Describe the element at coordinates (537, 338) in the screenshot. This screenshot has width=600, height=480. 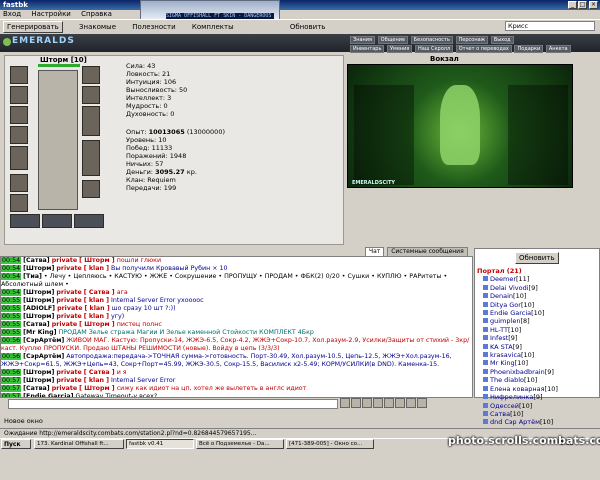
I see `player-list-item: Infest[9]` at that location.